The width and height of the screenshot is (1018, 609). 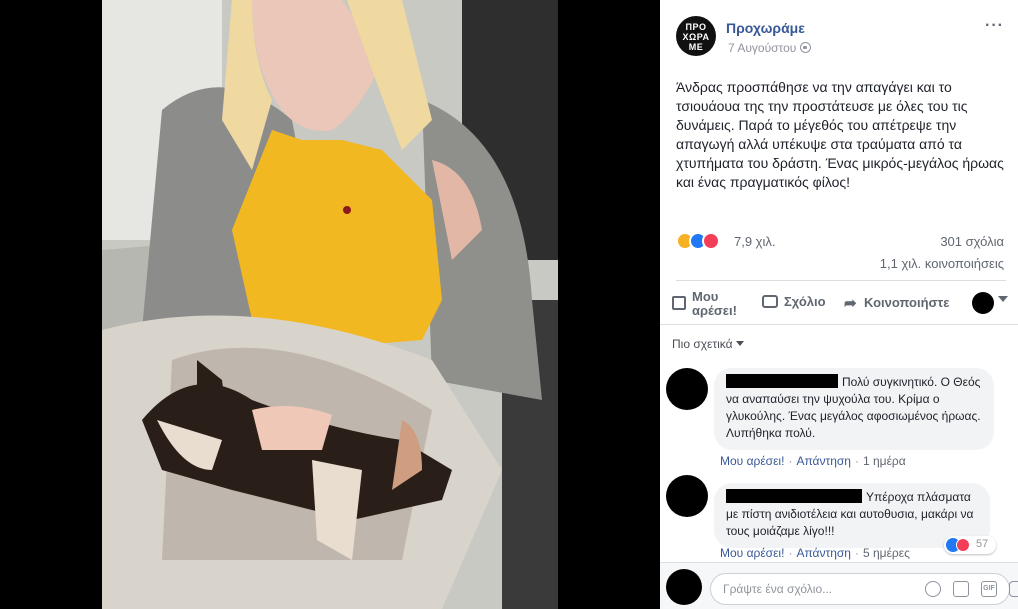 What do you see at coordinates (684, 587) in the screenshot?
I see `current-user-avatar` at bounding box center [684, 587].